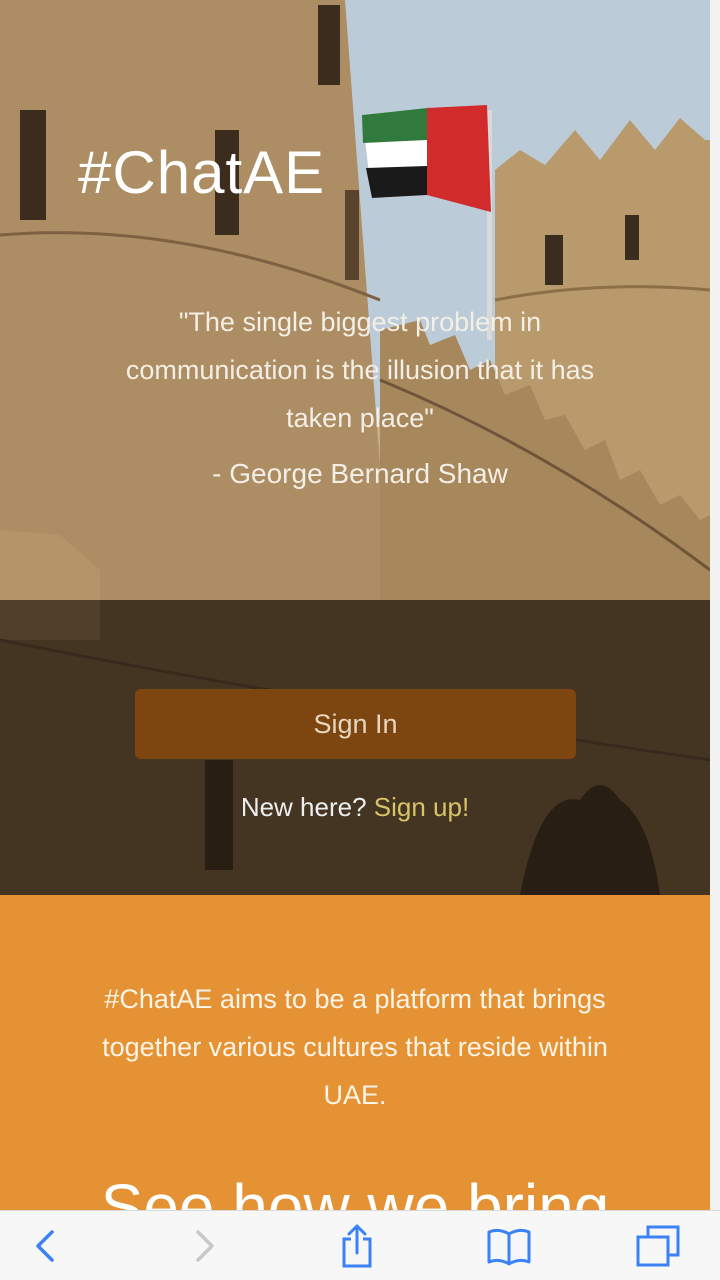 The width and height of the screenshot is (720, 1280). Describe the element at coordinates (509, 1246) in the screenshot. I see `bookmarks-icon` at that location.